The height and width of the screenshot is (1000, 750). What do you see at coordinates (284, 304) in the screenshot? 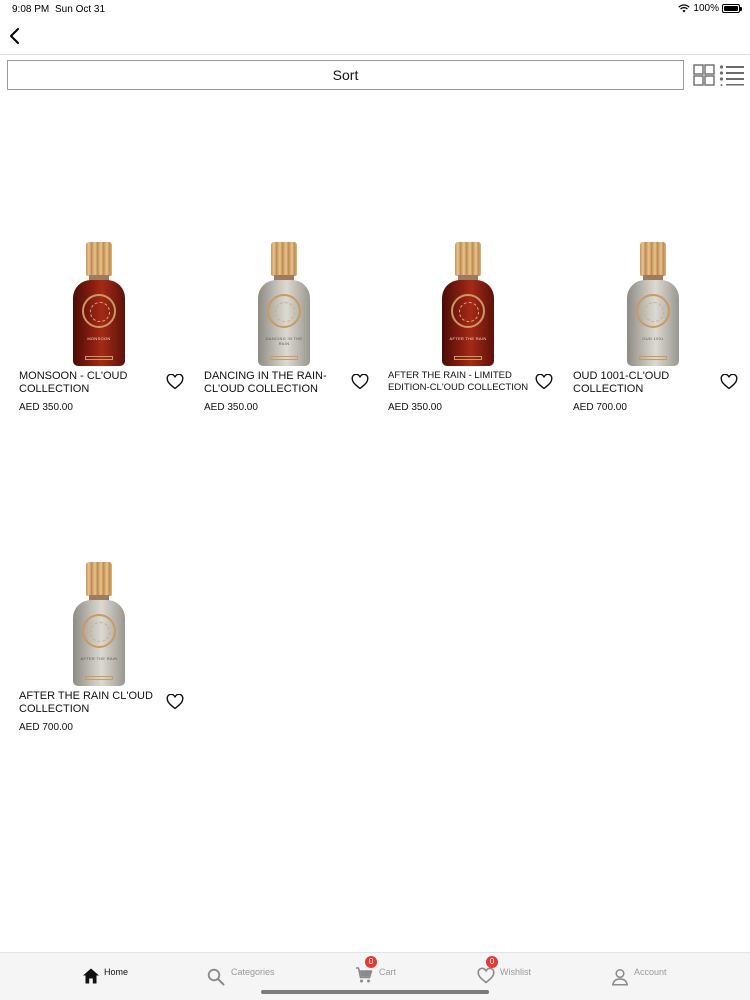
I see `perfume-bottle-image: DANCING IN THE RAIN` at bounding box center [284, 304].